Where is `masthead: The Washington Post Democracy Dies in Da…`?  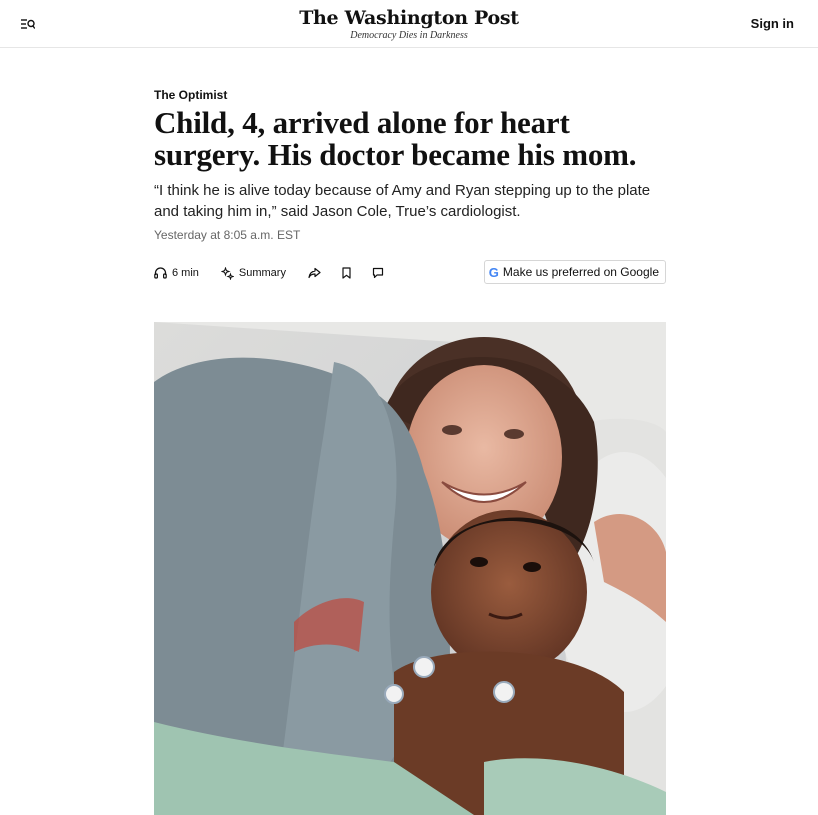
masthead: The Washington Post Democracy Dies in Da… is located at coordinates (409, 24).